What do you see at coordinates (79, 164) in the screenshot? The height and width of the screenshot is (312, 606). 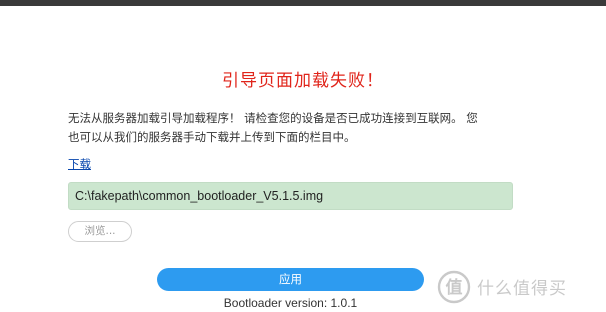 I see `download-link: 下载` at bounding box center [79, 164].